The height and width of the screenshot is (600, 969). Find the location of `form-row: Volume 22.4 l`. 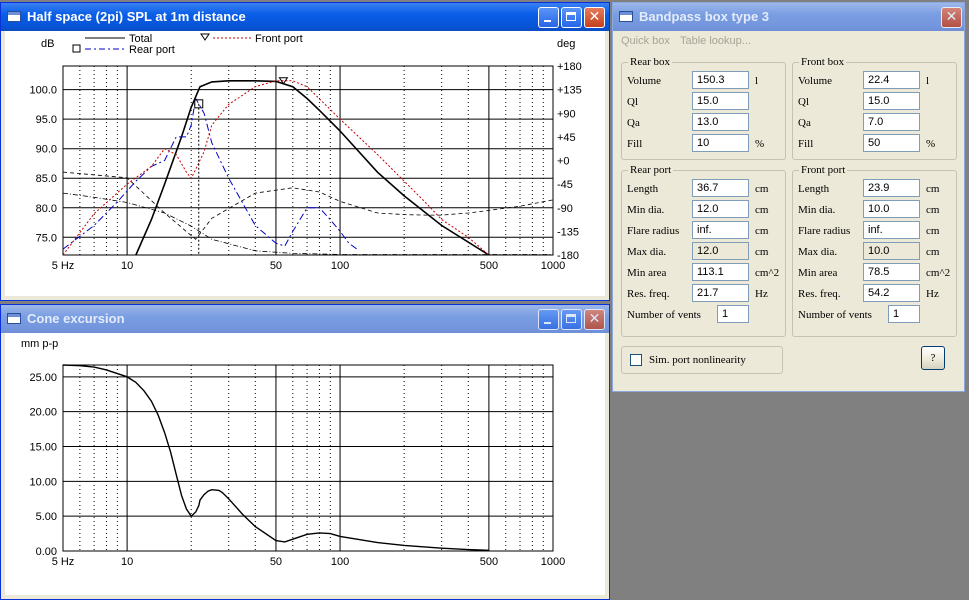

form-row: Volume 22.4 l is located at coordinates (878, 81).